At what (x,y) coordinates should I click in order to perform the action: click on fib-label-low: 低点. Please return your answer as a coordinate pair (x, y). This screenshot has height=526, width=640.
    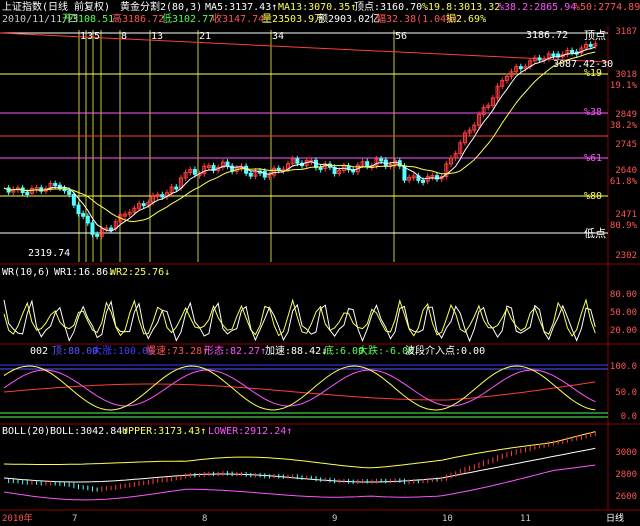
    Looking at the image, I should click on (595, 233).